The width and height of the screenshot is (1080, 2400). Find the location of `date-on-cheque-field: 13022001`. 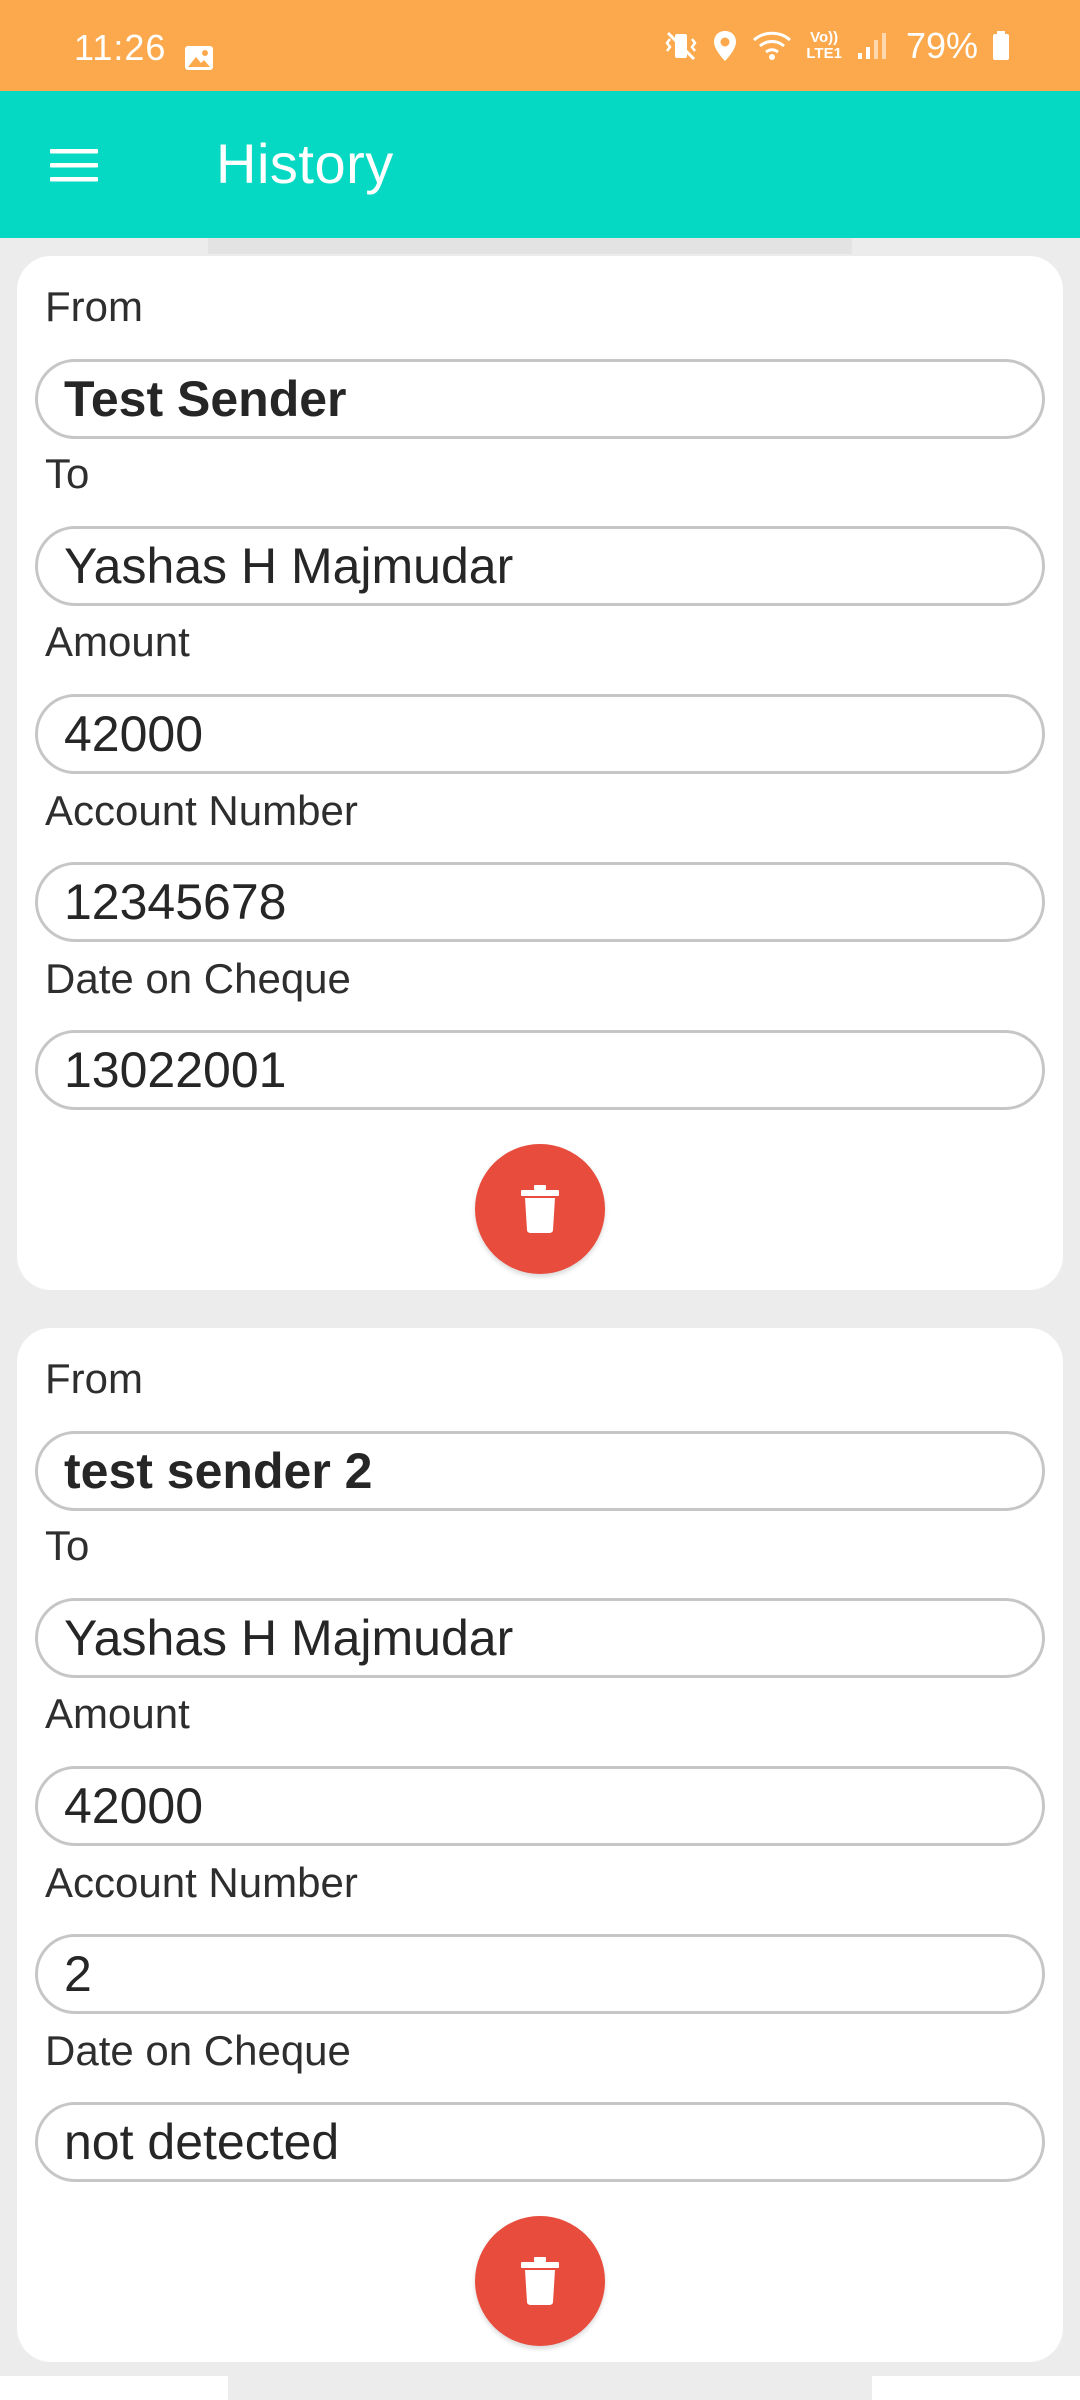

date-on-cheque-field: 13022001 is located at coordinates (540, 1070).